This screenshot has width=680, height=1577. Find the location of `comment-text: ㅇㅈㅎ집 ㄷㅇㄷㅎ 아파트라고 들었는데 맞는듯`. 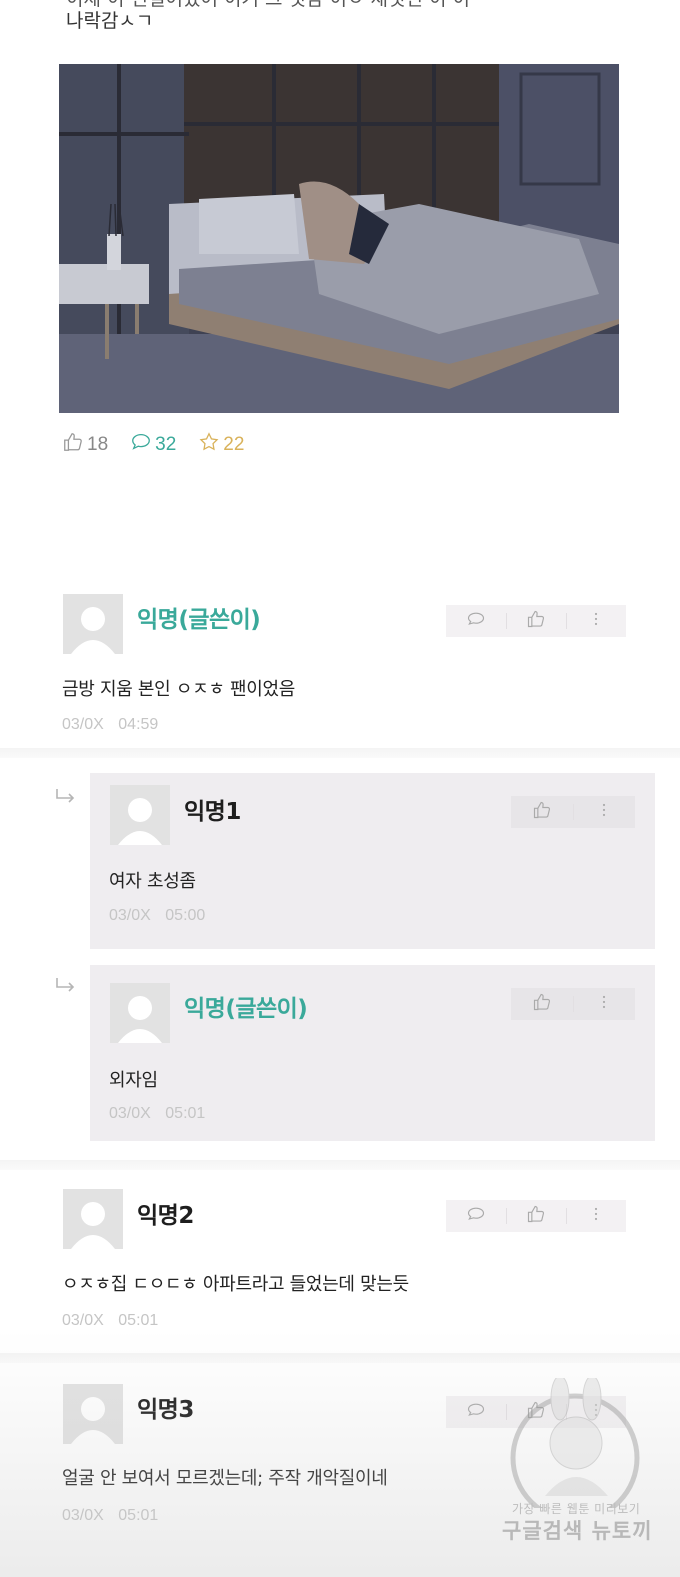

comment-text: ㅇㅈㅎ집 ㄷㅇㄷㅎ 아파트라고 들었는데 맞는듯 is located at coordinates (235, 1284).